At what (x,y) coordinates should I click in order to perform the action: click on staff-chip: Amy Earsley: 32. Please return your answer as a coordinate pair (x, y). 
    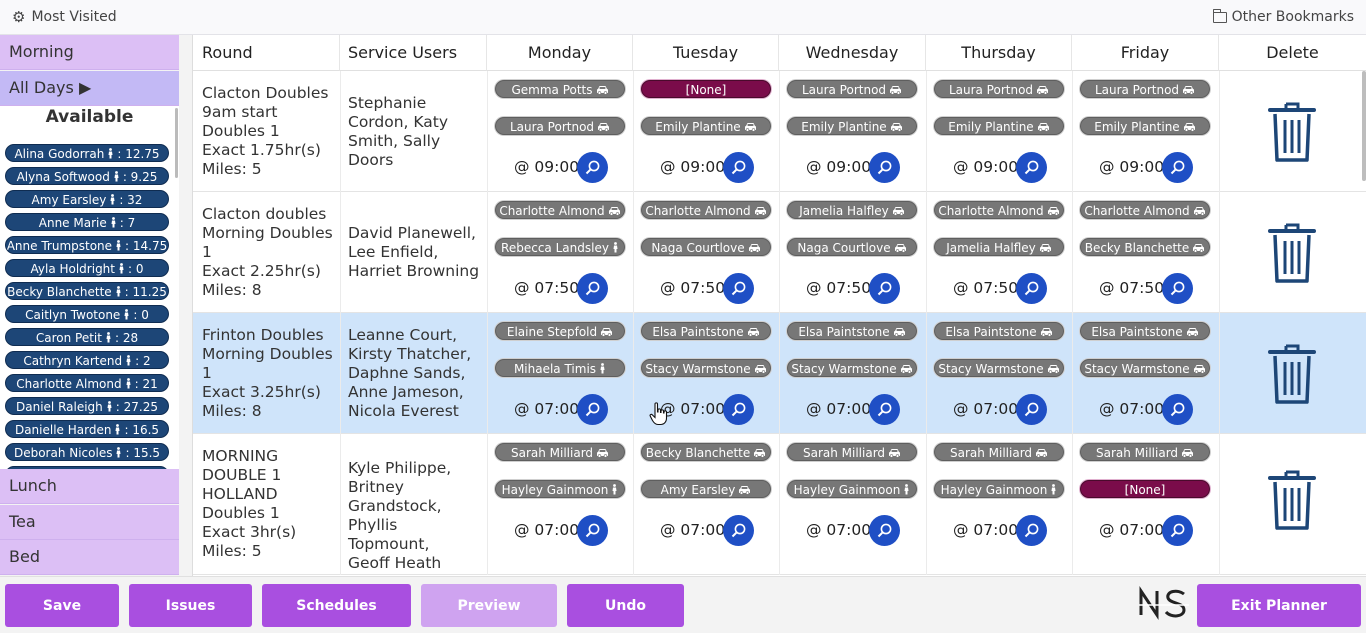
    Looking at the image, I should click on (87, 199).